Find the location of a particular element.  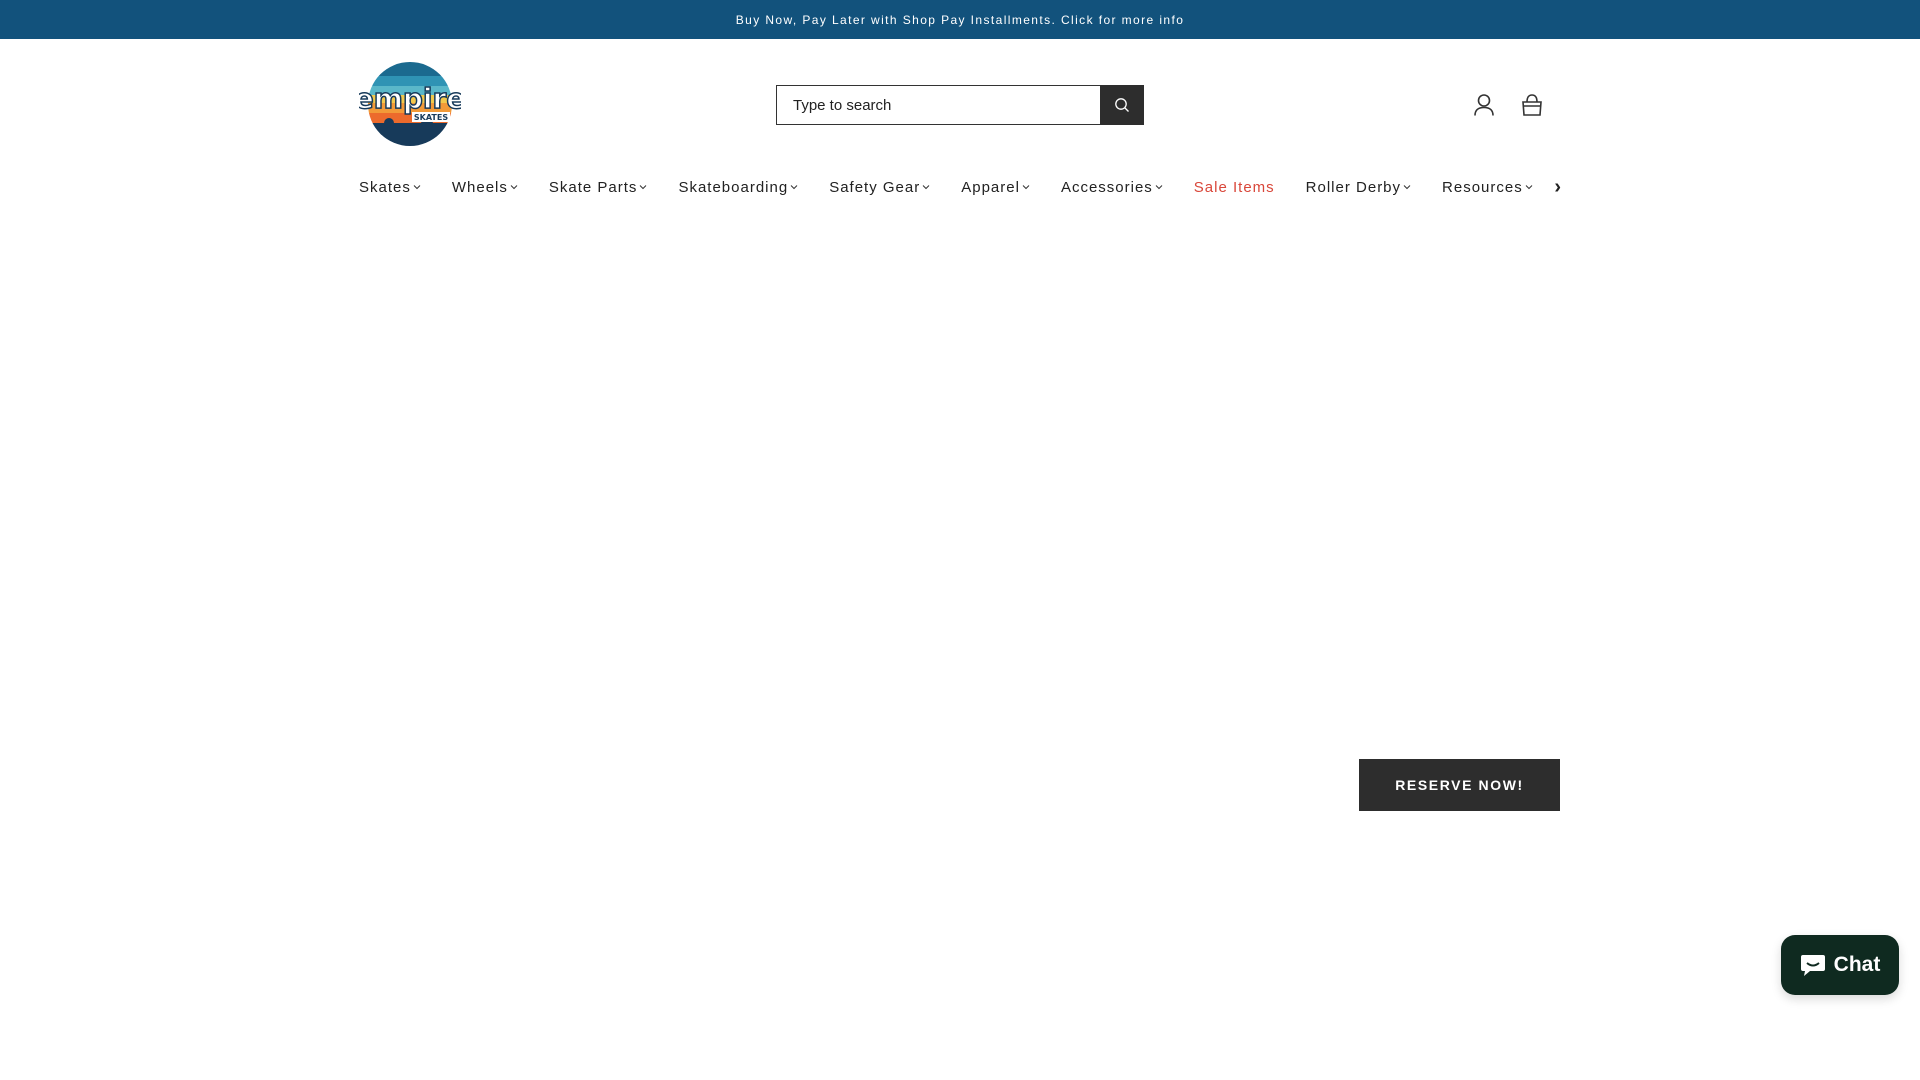

nav-item-skate-parts: Skate Parts is located at coordinates (598, 187).